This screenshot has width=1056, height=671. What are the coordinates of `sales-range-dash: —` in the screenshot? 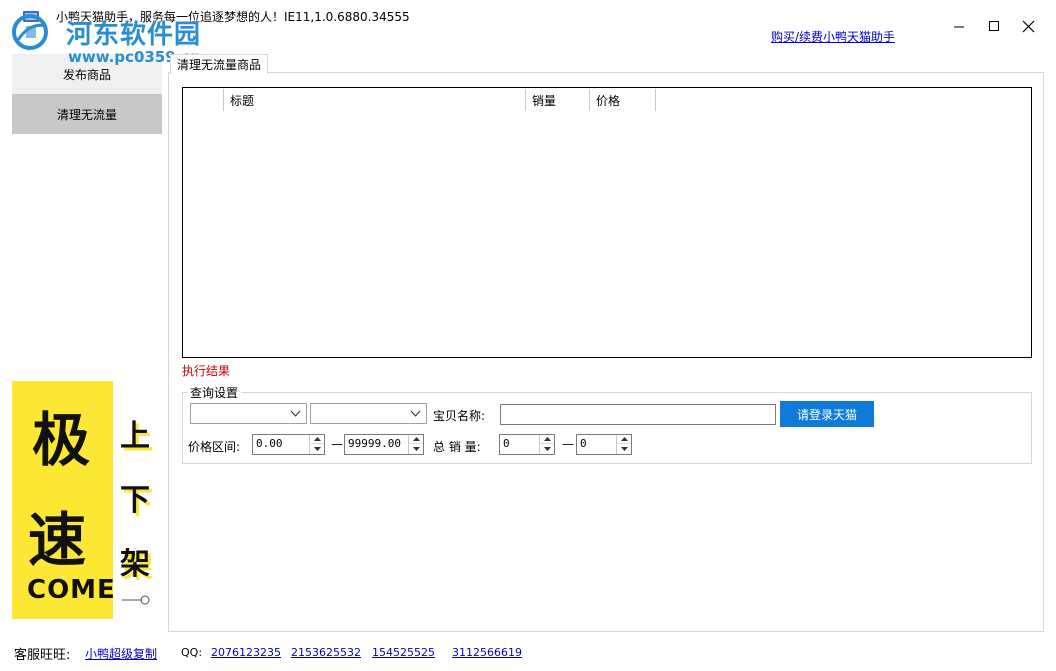 It's located at (568, 444).